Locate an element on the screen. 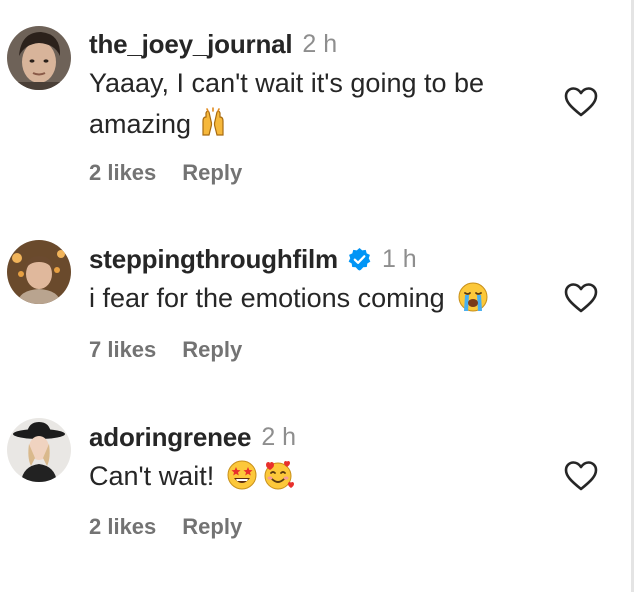  comment-text: i fear for the emotions coming is located at coordinates (314, 298).